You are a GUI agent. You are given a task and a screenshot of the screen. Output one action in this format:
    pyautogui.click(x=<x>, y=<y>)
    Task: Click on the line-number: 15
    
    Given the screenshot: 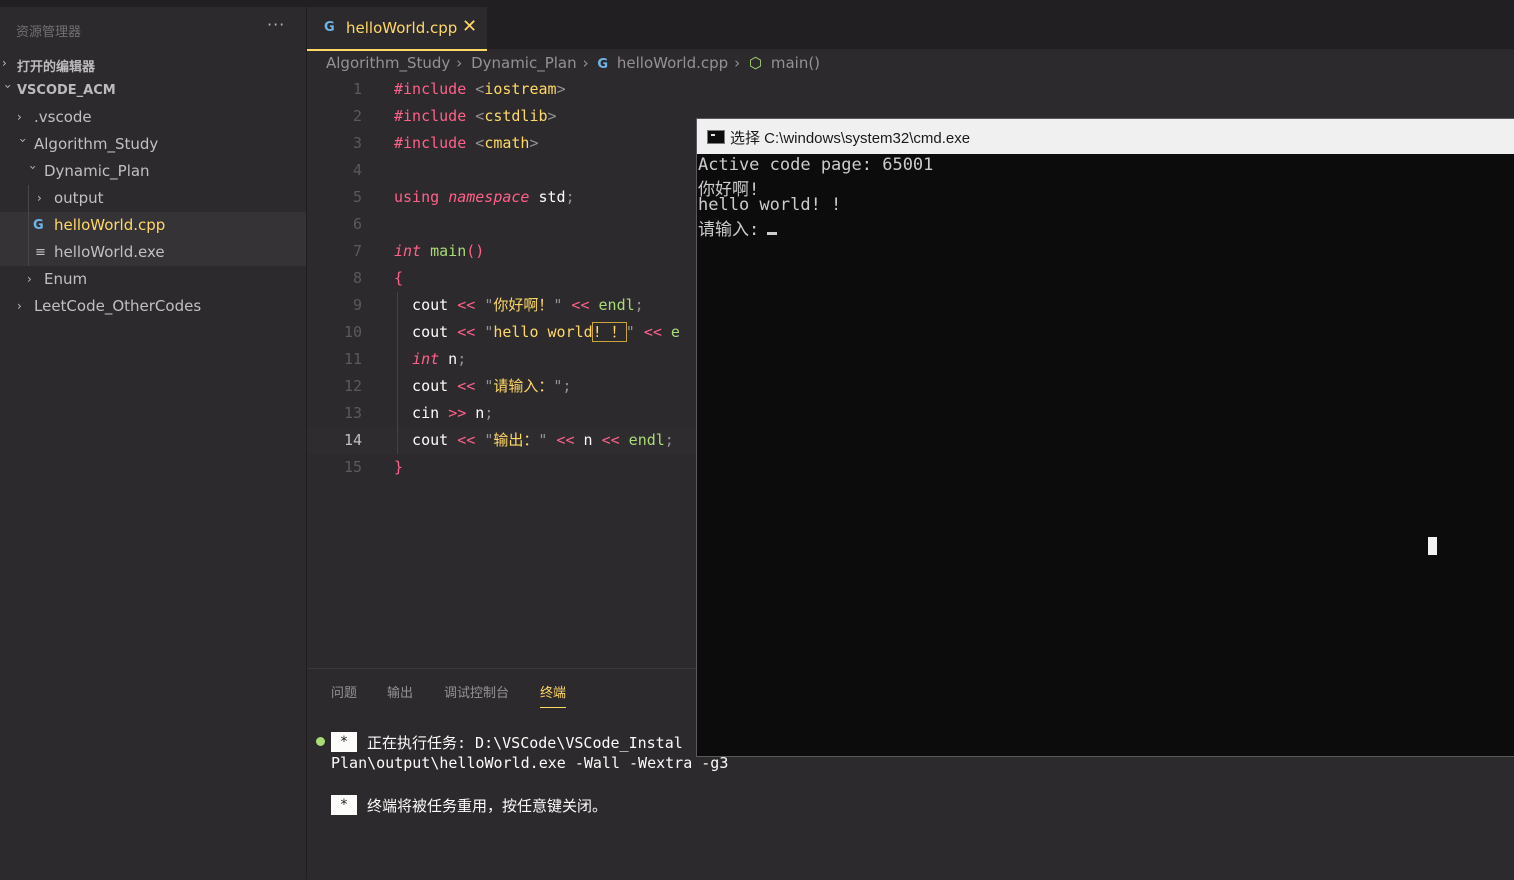 What is the action you would take?
    pyautogui.click(x=352, y=467)
    